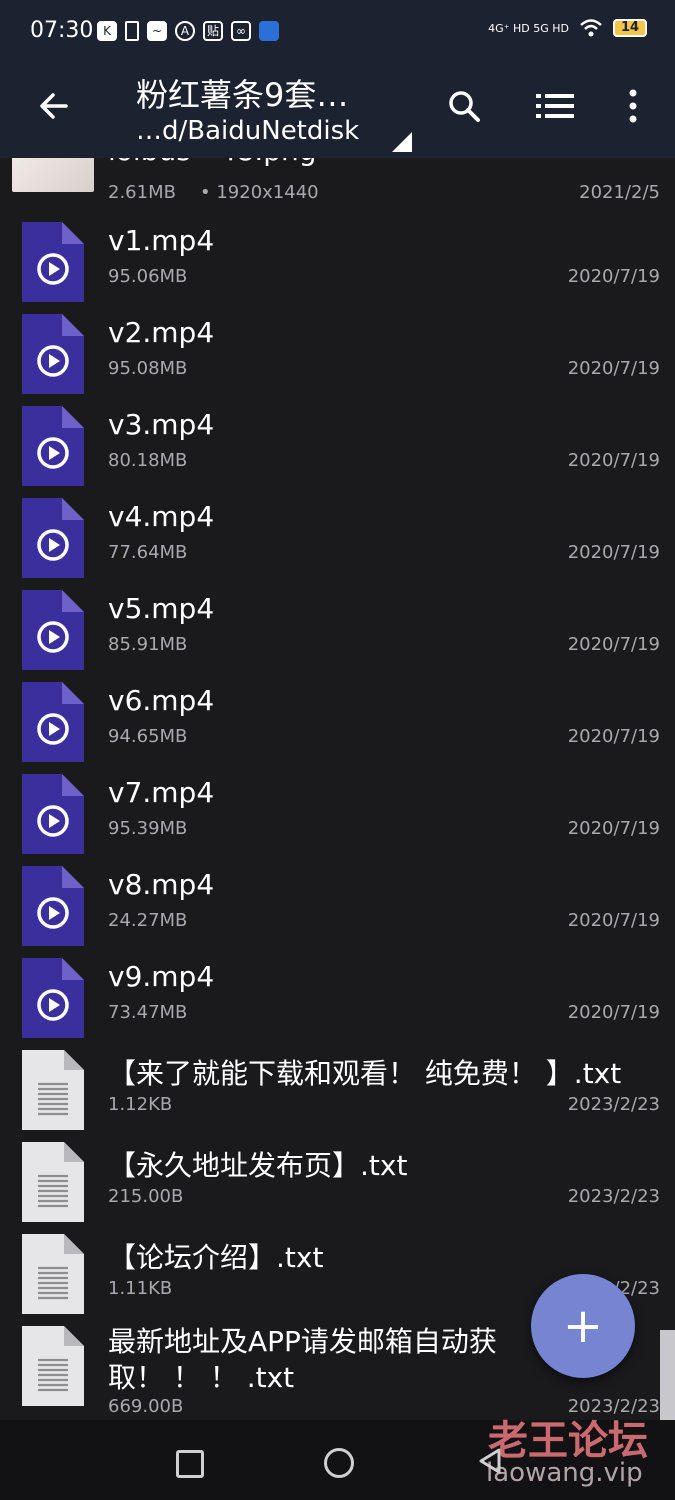 This screenshot has height=1500, width=675. I want to click on list-item: v3.mp4 80.18MB 2020/7/19, so click(330, 448).